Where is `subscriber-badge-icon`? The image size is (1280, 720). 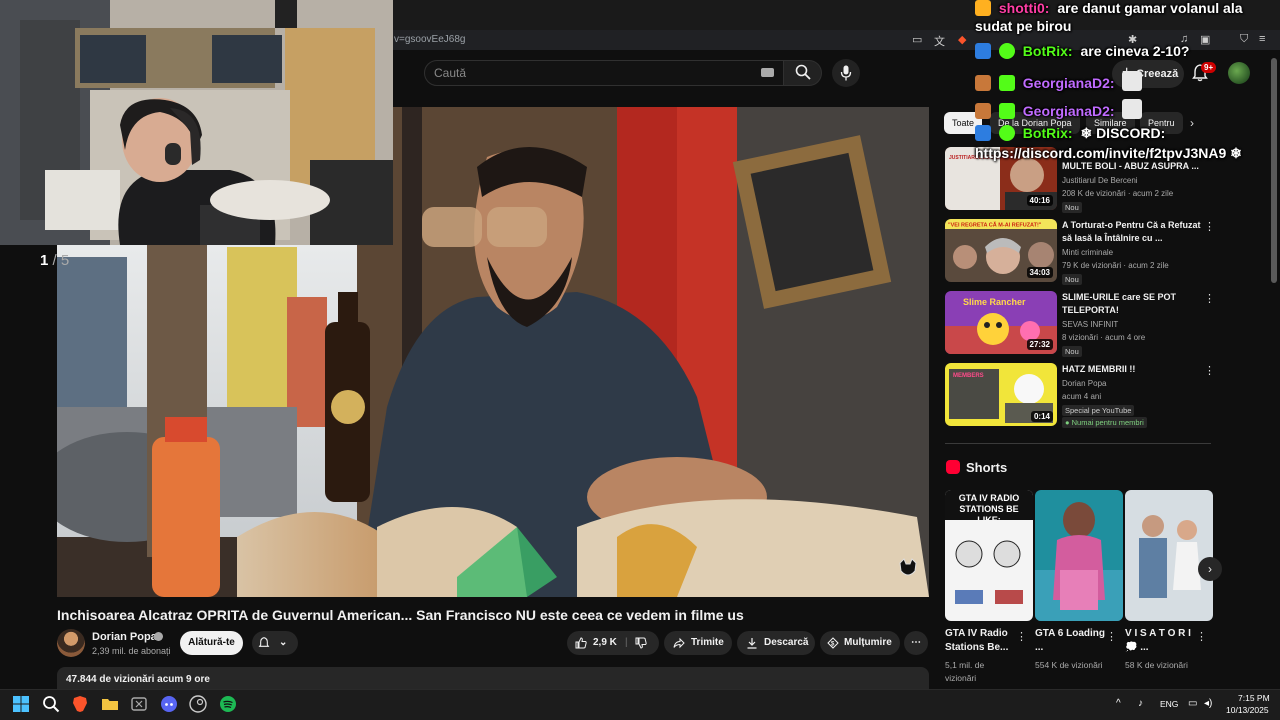 subscriber-badge-icon is located at coordinates (1006, 111).